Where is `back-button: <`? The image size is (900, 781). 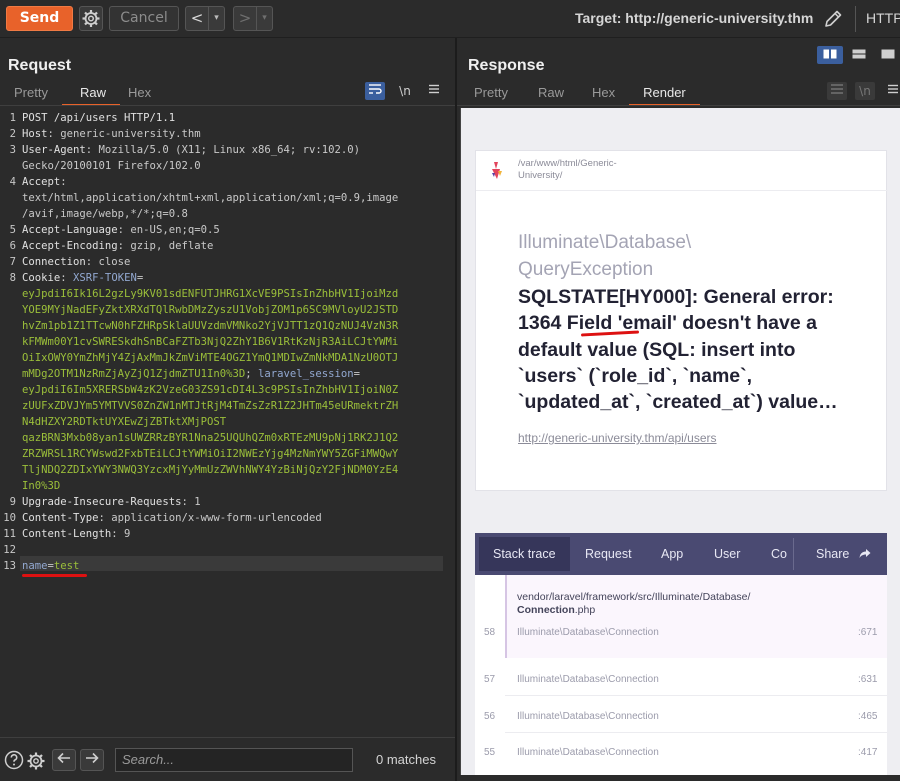 back-button: < is located at coordinates (197, 18).